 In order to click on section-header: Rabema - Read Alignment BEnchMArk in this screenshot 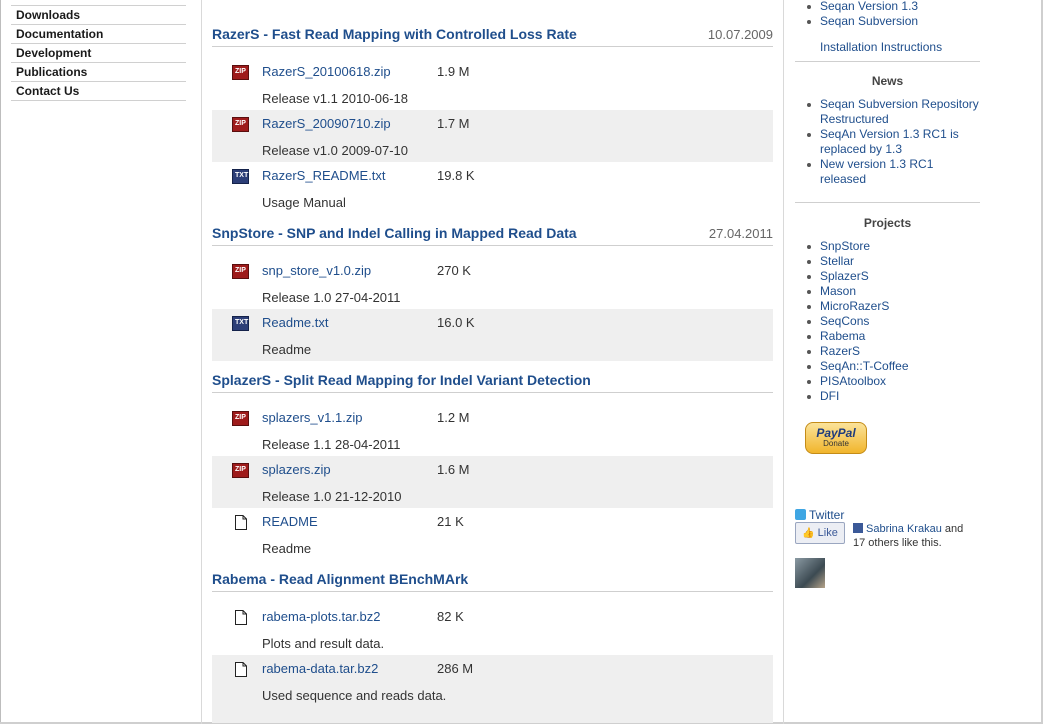, I will do `click(492, 581)`.